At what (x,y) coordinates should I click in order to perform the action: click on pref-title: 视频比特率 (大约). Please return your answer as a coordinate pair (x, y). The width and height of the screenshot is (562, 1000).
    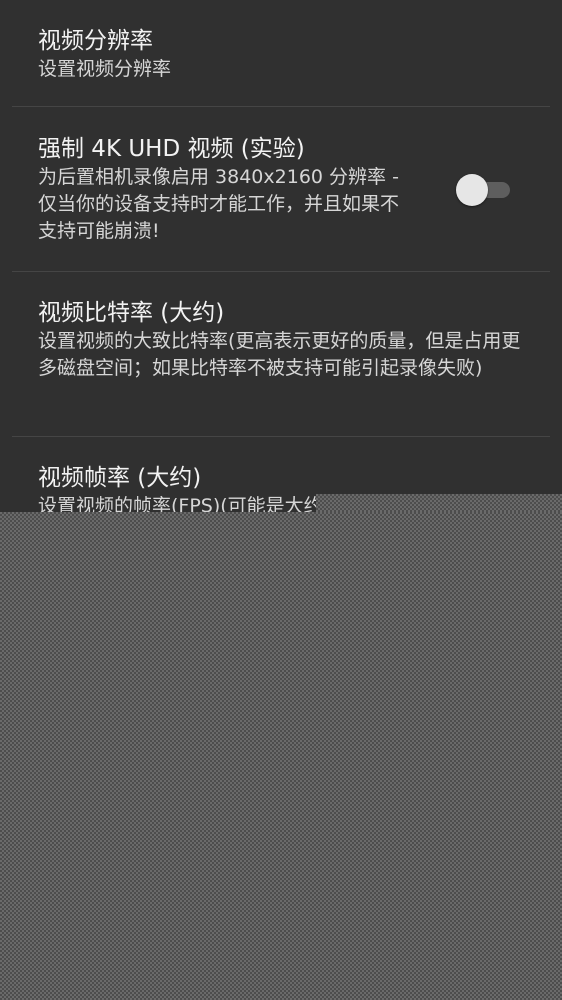
    Looking at the image, I should click on (131, 313).